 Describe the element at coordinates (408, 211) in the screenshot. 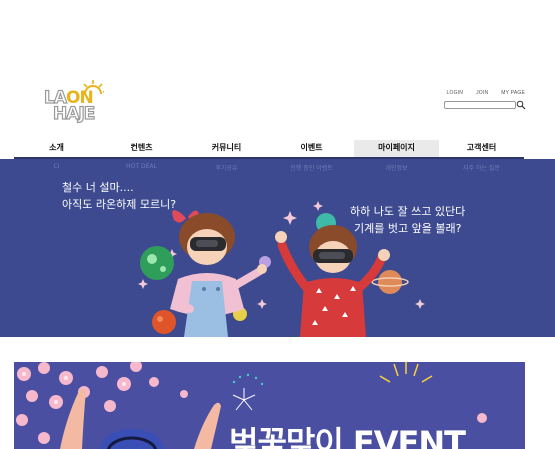

I see `hero-right-line-1: 하하 나도 잘 쓰고 있단다` at that location.